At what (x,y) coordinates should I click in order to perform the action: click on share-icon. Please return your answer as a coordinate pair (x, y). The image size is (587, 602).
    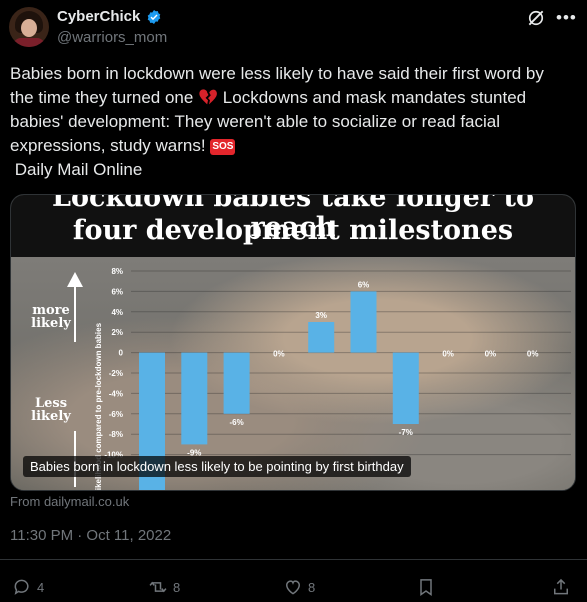
    Looking at the image, I should click on (561, 586).